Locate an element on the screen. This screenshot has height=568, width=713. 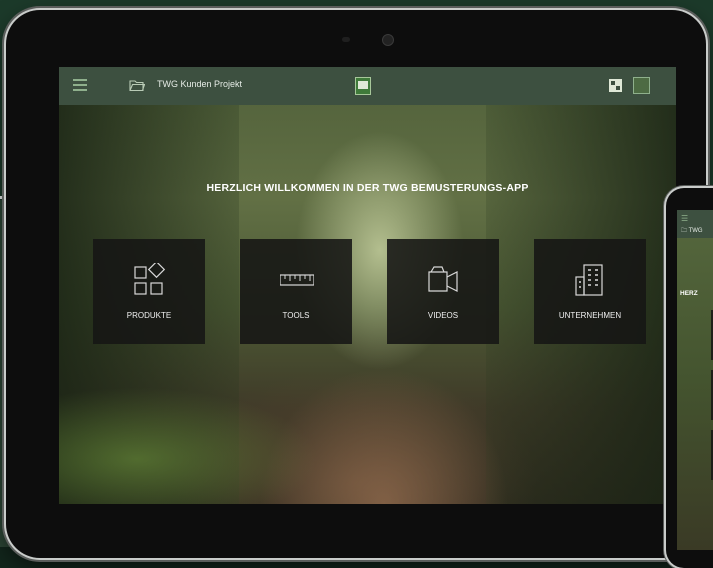
building-icon is located at coordinates (589, 280).